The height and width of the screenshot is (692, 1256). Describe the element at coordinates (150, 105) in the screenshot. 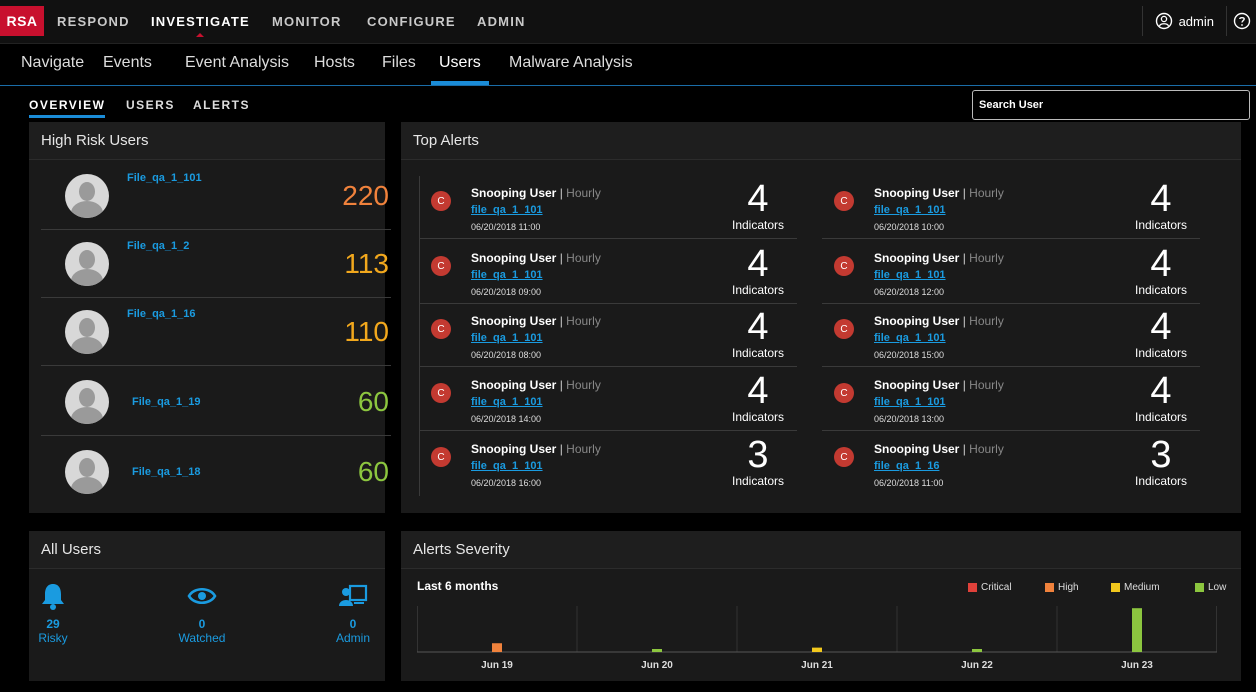

I see `tab-users: USERS` at that location.